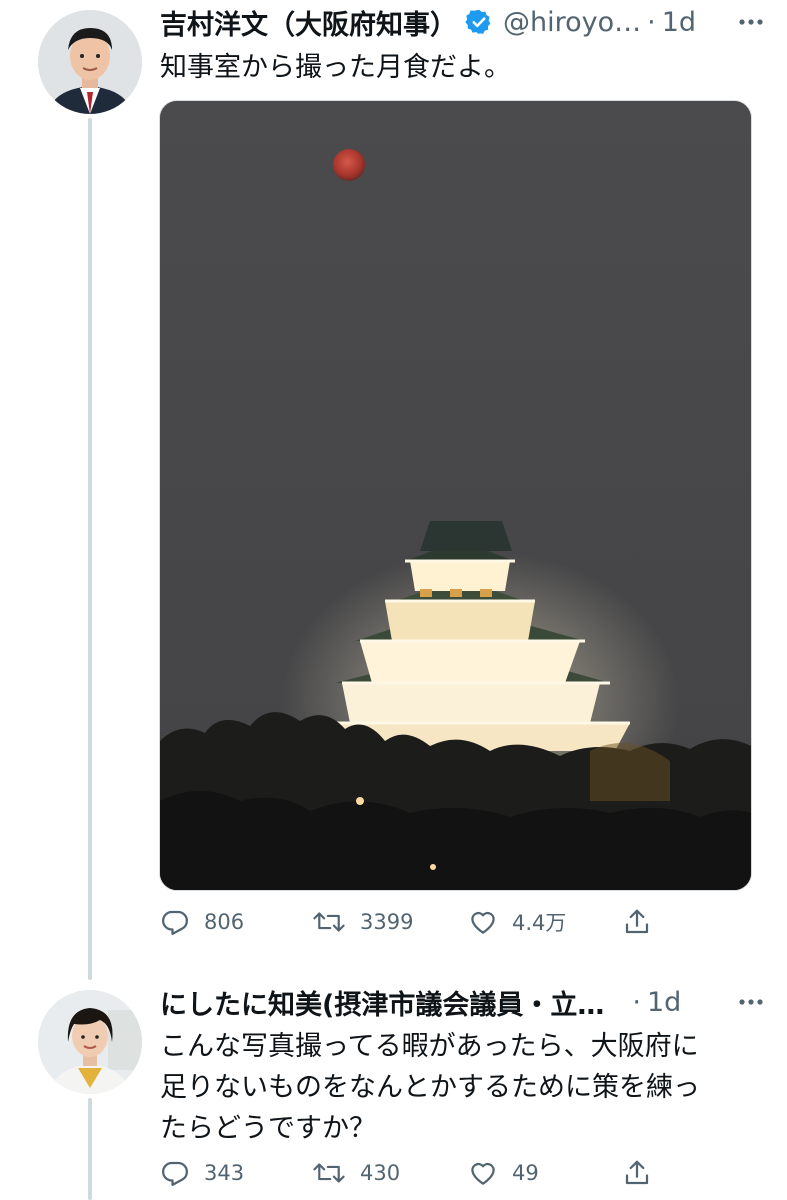 This screenshot has width=787, height=1200. What do you see at coordinates (420, 1173) in the screenshot?
I see `tweet-actions: 343 430 49` at bounding box center [420, 1173].